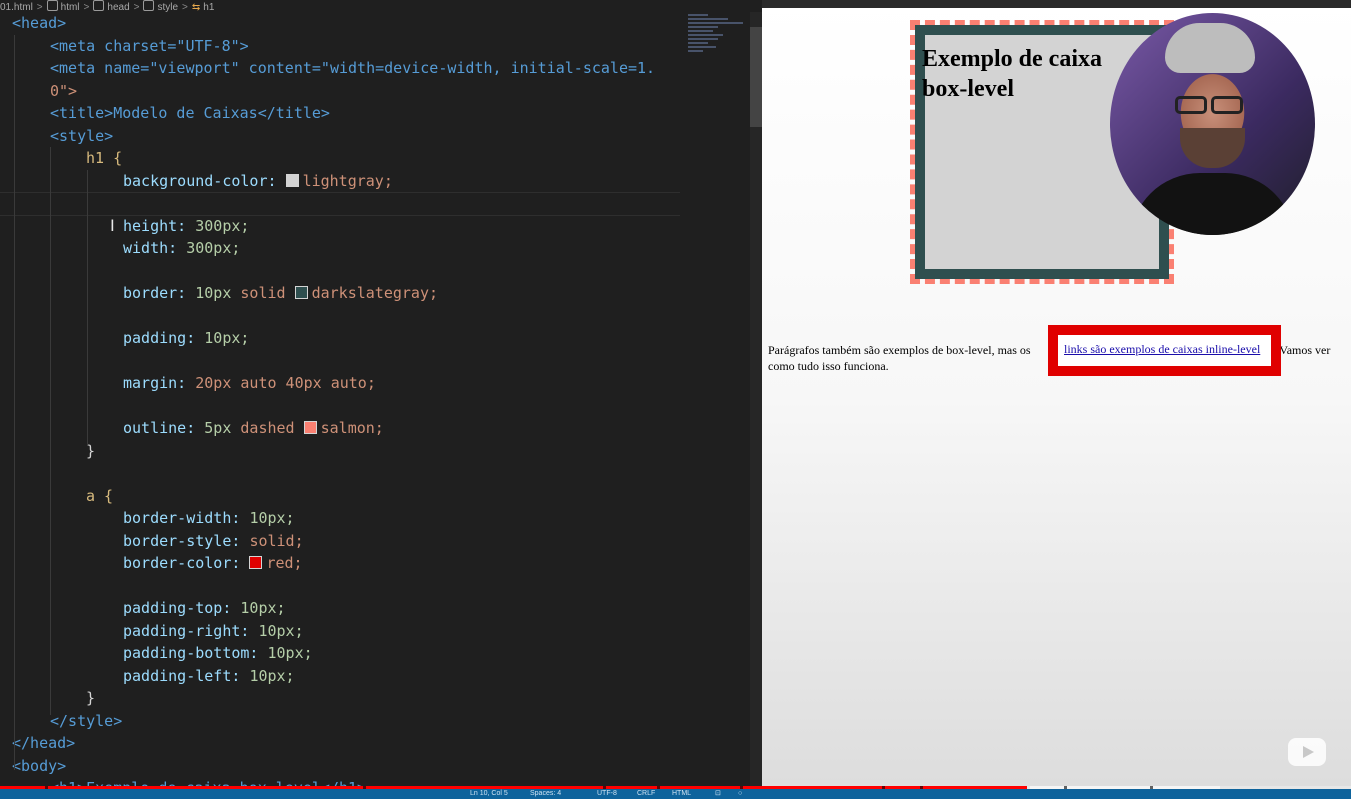  What do you see at coordinates (204, 608) in the screenshot?
I see `code-line: padding-top: 10px;` at bounding box center [204, 608].